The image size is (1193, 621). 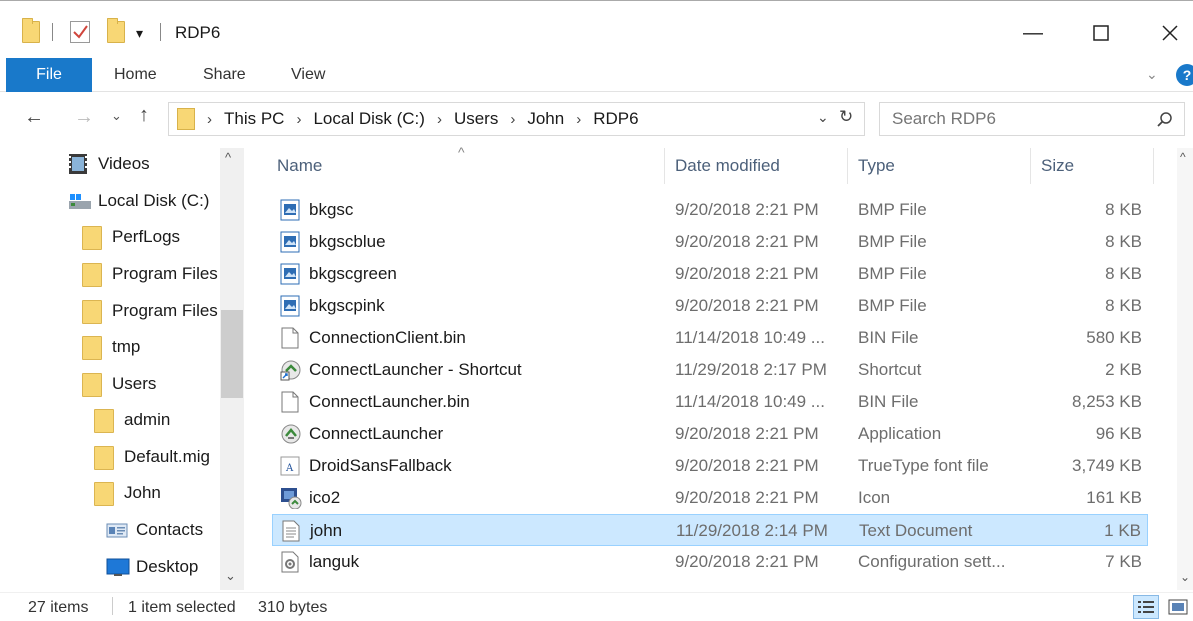 I want to click on file-row: bkgscgreen 9/20/2018 2:21 PM BMP File 8 KB, so click(x=710, y=274).